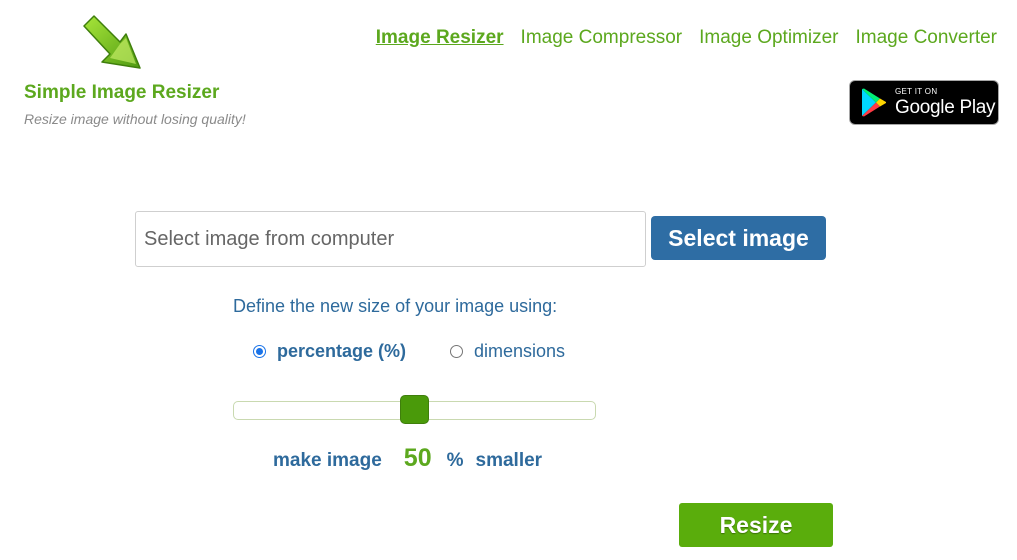  I want to click on nav-image-optimizer: Image Optimizer, so click(768, 38).